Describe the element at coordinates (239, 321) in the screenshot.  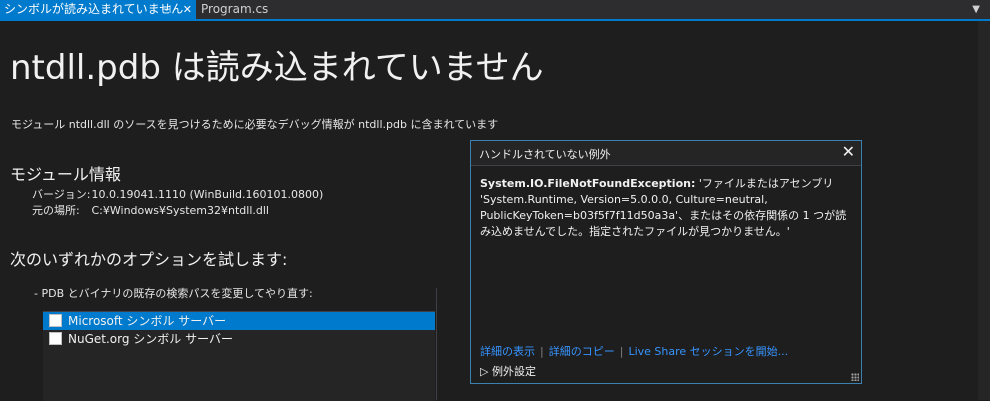
I see `list-item-microsoft-symbol-server: Microsoft シンボル サーバー` at that location.